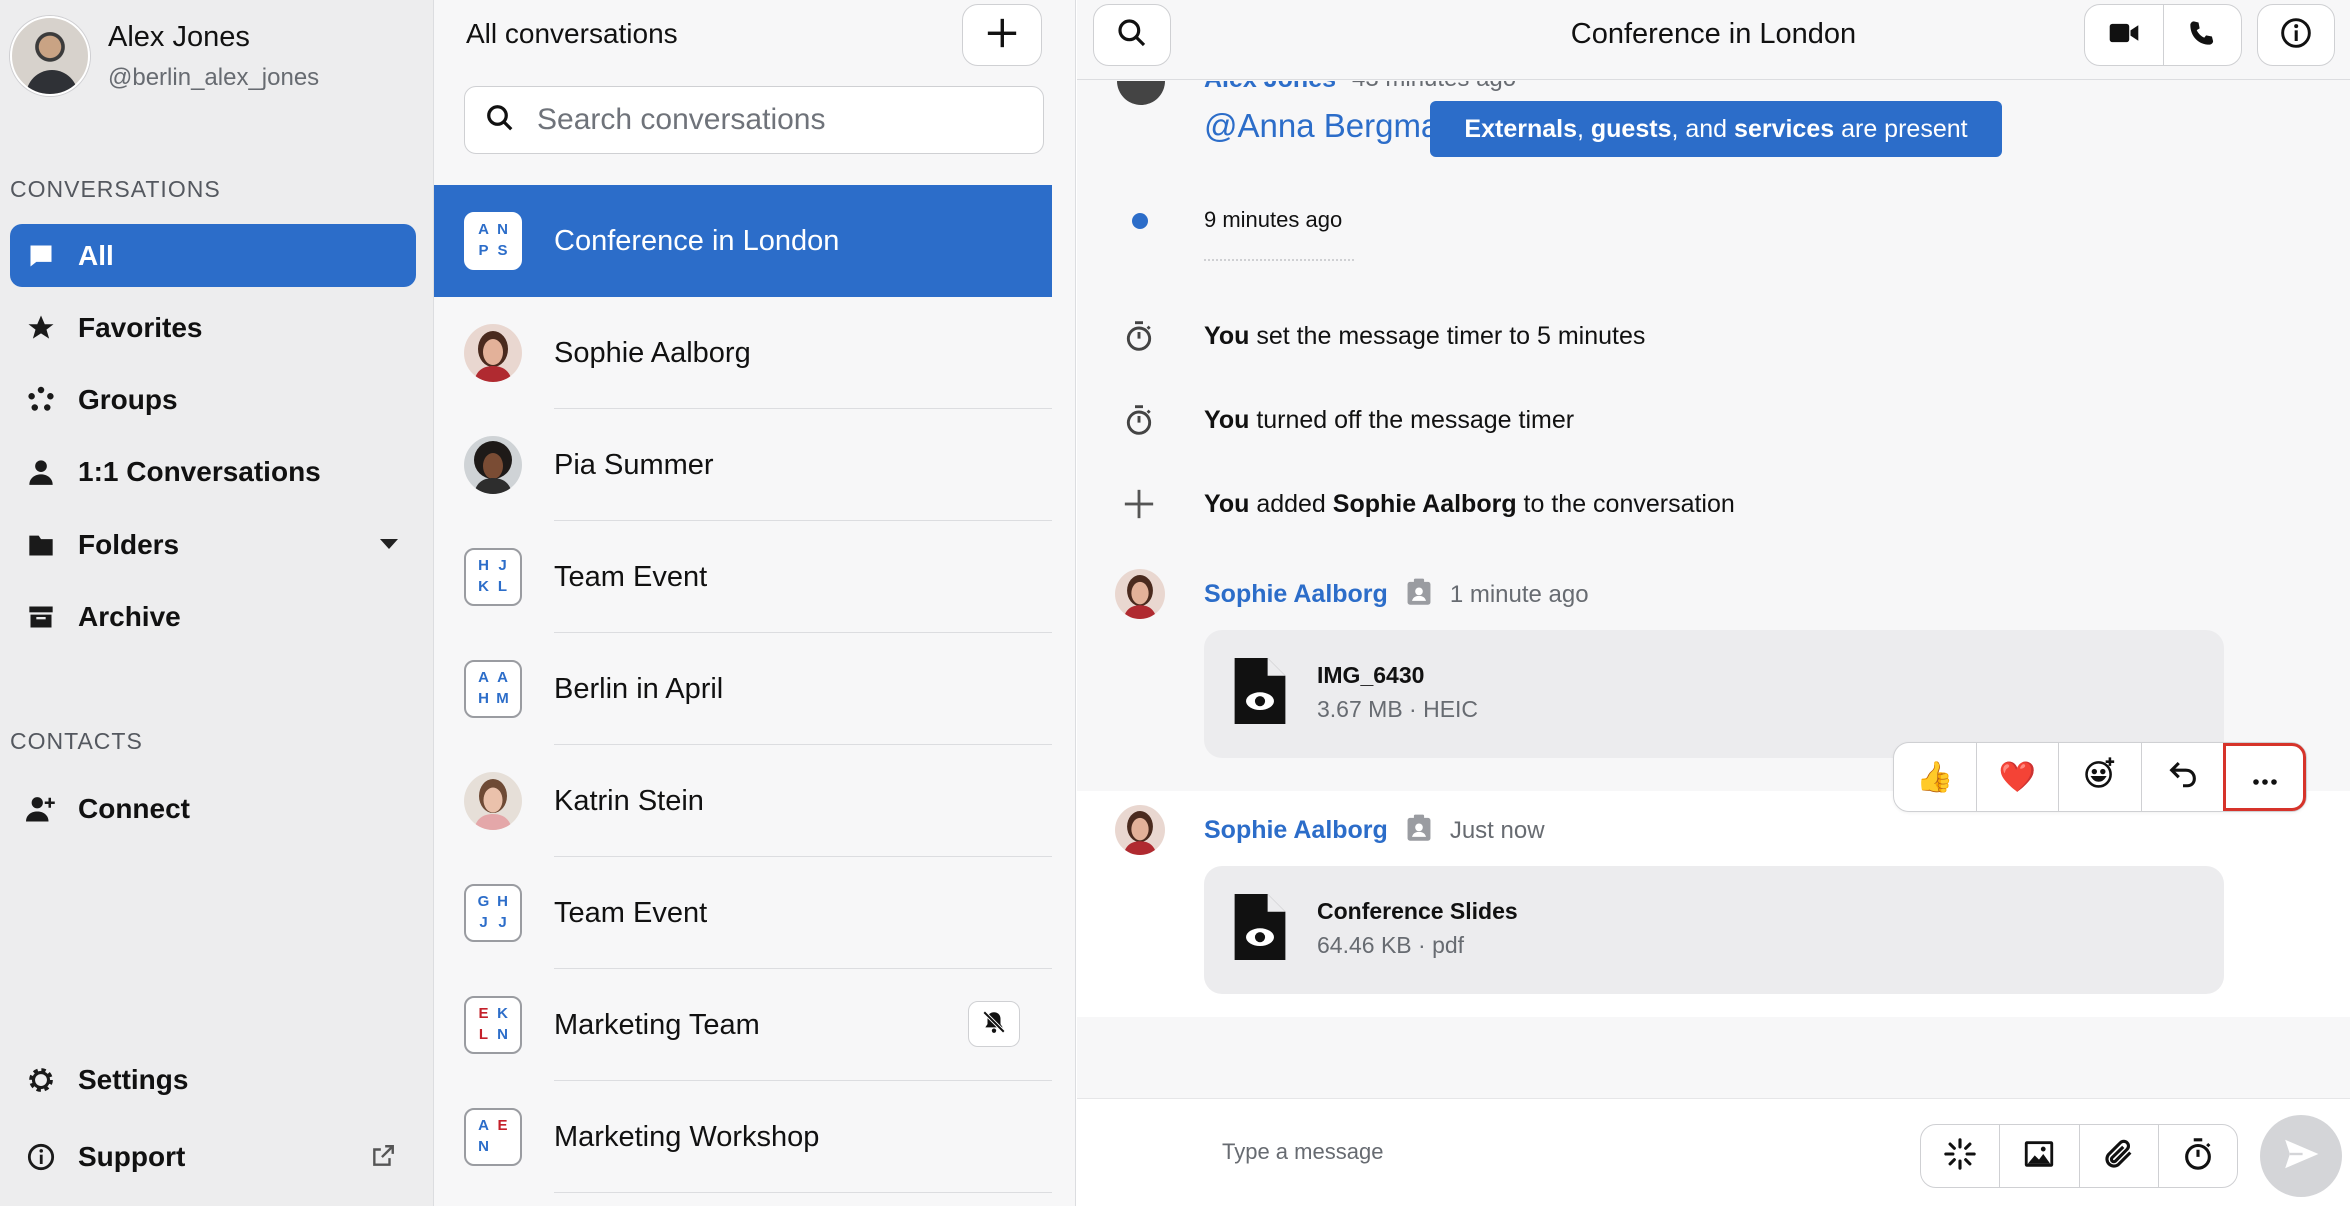  I want to click on groups-icon, so click(41, 400).